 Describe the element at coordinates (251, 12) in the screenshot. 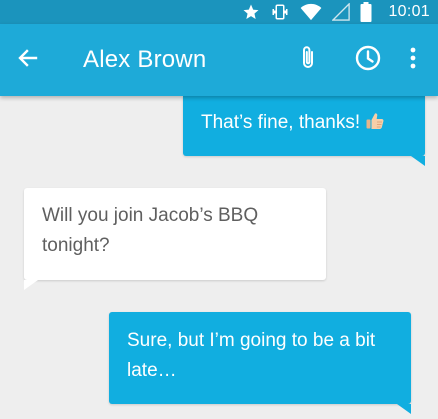

I see `star-icon` at that location.